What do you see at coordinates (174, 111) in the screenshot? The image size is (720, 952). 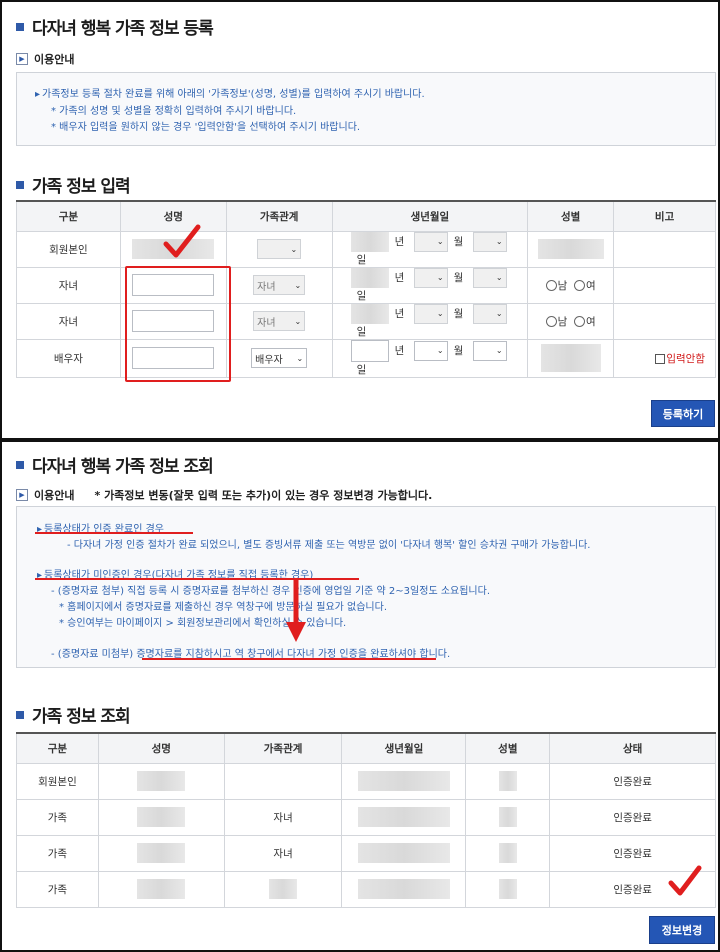 I see `guide-line: * 가족의 성명 및 성별을 정확히 입력하여 주시기 바랍니다.` at bounding box center [174, 111].